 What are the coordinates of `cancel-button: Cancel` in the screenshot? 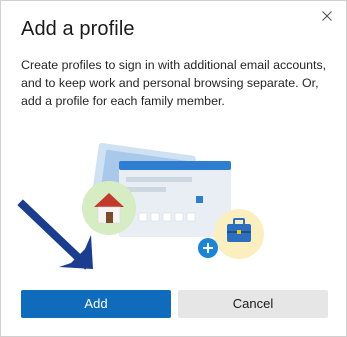 It's located at (253, 304).